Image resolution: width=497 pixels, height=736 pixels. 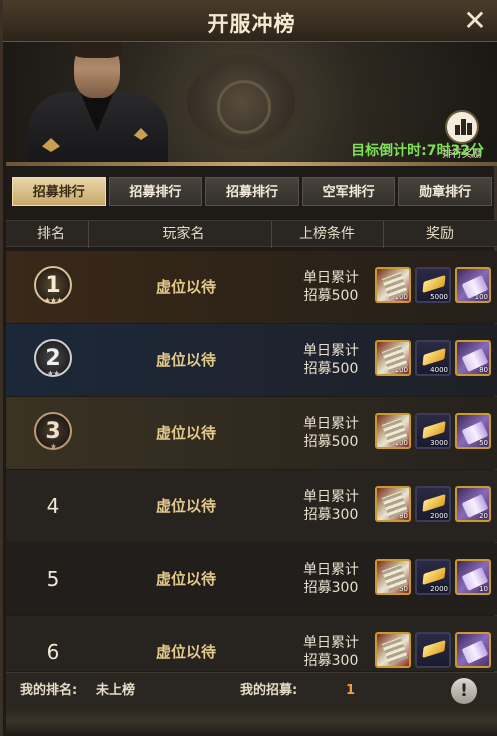 What do you see at coordinates (251, 234) in the screenshot?
I see `table-header: 排名 玩家名 上榜条件 奖励` at bounding box center [251, 234].